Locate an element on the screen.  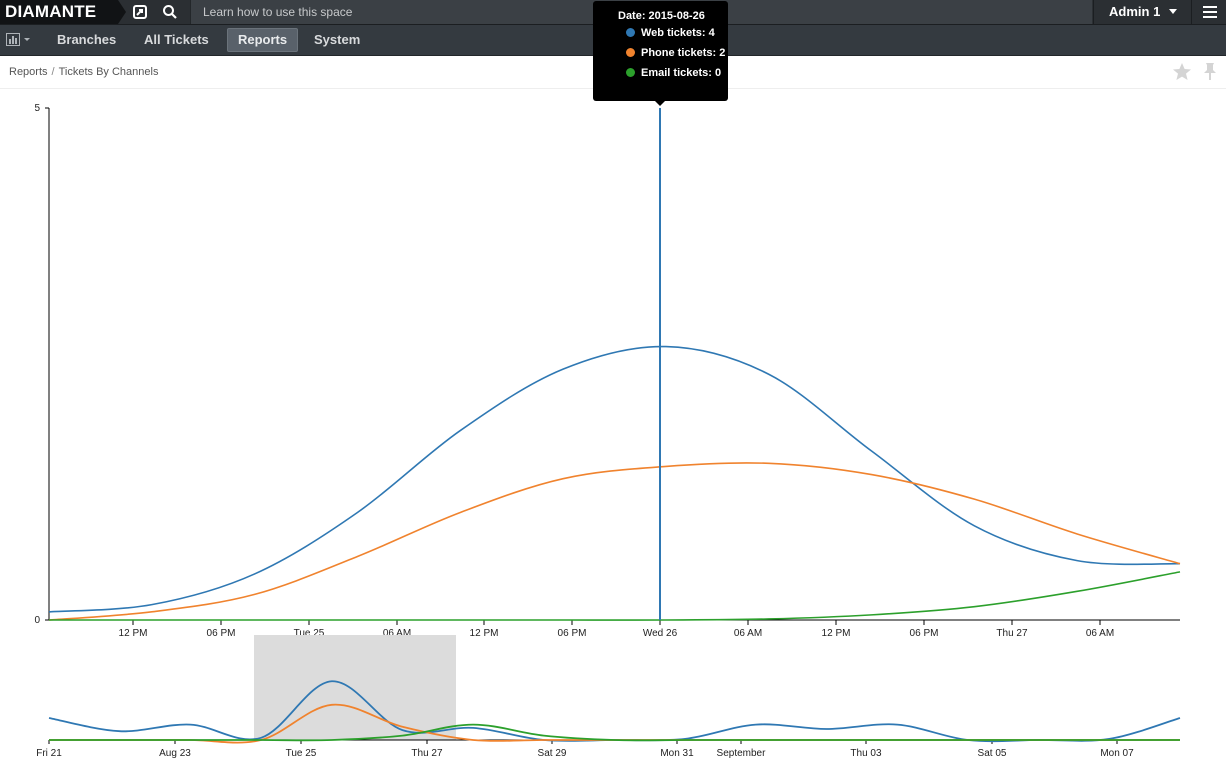
tab-reports: Reports is located at coordinates (263, 40).